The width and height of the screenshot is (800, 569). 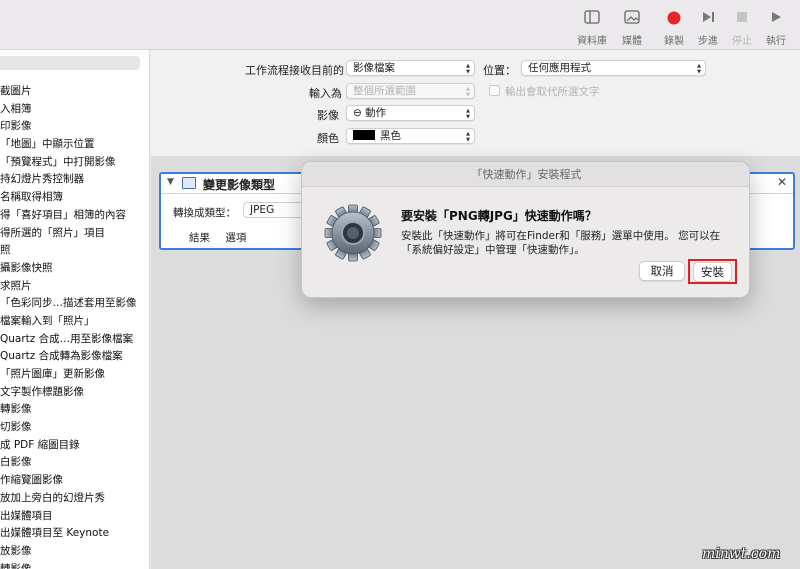 What do you see at coordinates (552, 92) in the screenshot?
I see `replace-label: 輸出會取代所選文字` at bounding box center [552, 92].